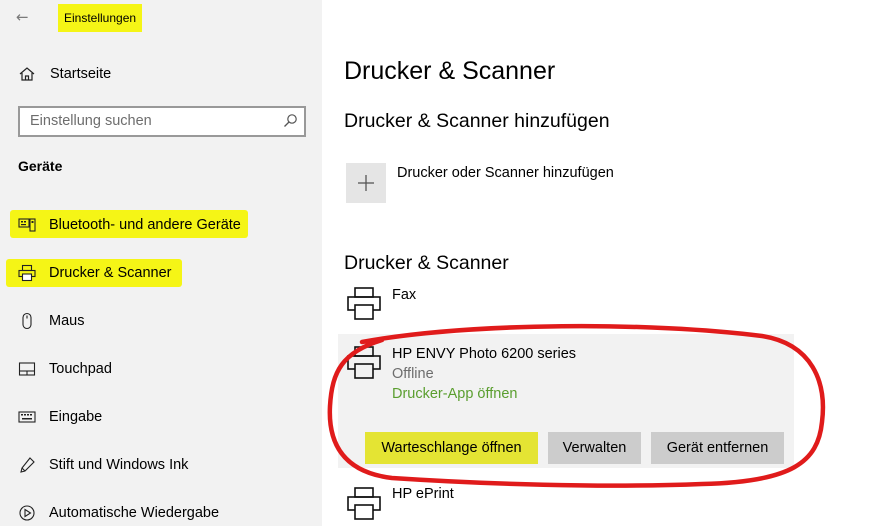 This screenshot has width=875, height=526. Describe the element at coordinates (413, 374) in the screenshot. I see `printer-status: Offline` at that location.